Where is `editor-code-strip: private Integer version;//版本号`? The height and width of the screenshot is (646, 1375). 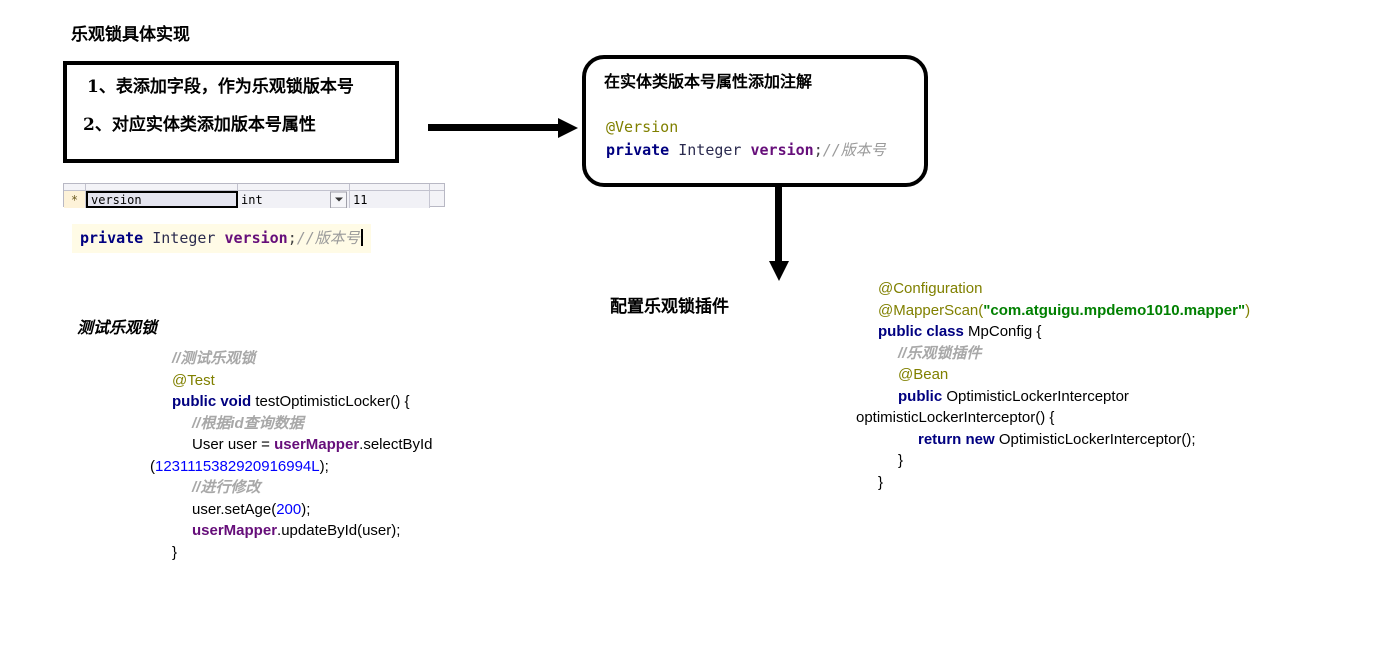 editor-code-strip: private Integer version;//版本号 is located at coordinates (221, 238).